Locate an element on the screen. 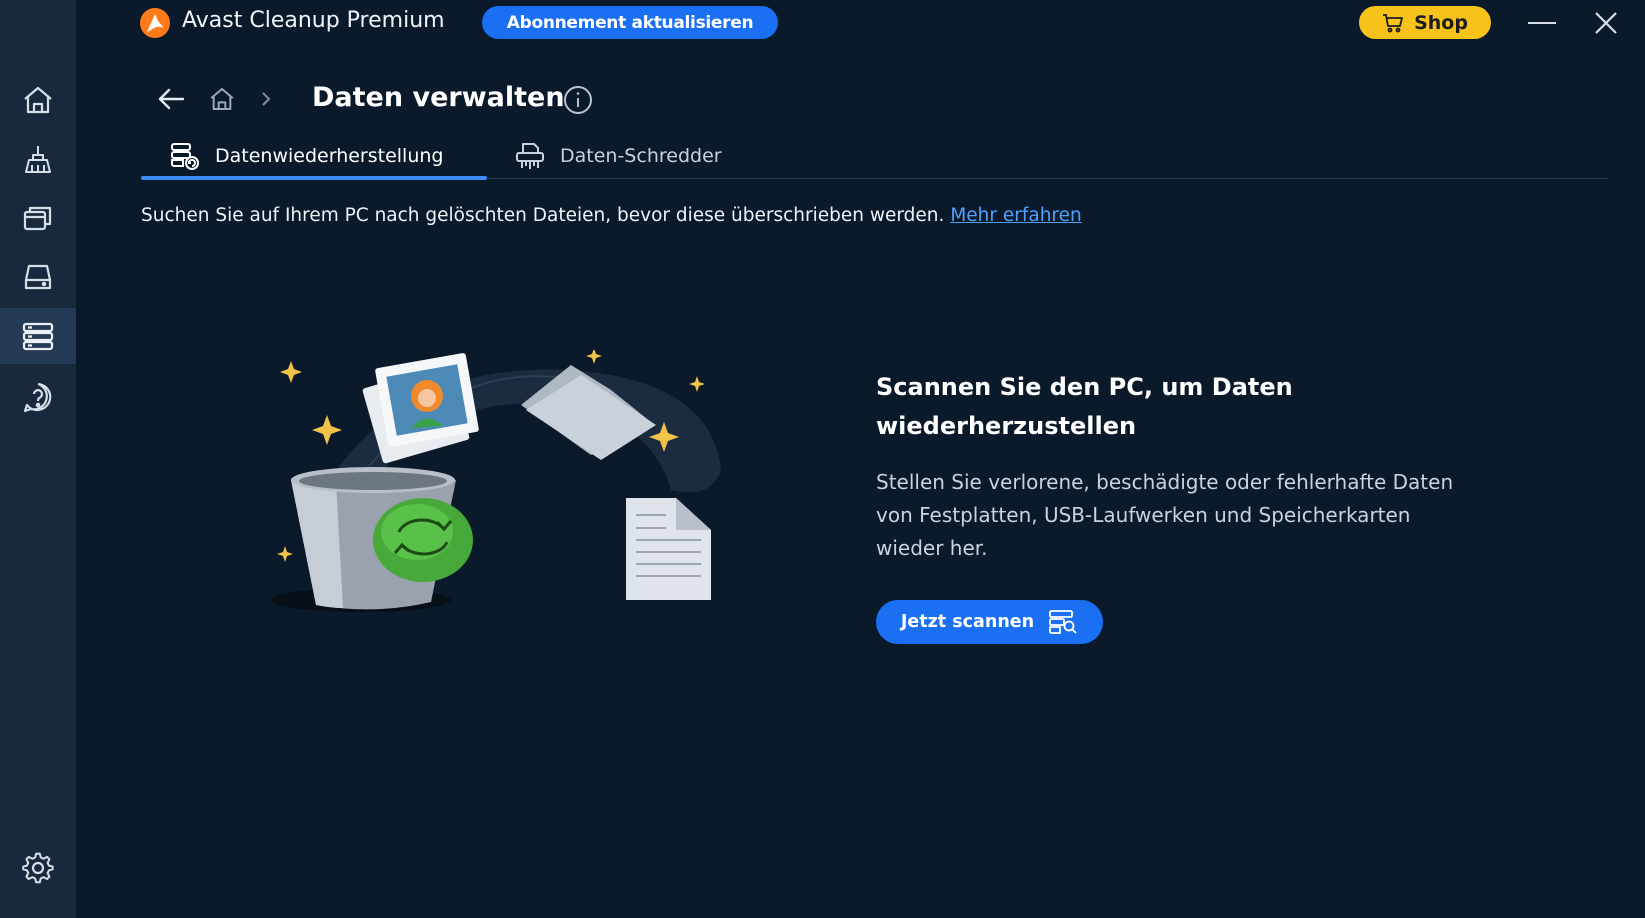  back-button is located at coordinates (171, 99).